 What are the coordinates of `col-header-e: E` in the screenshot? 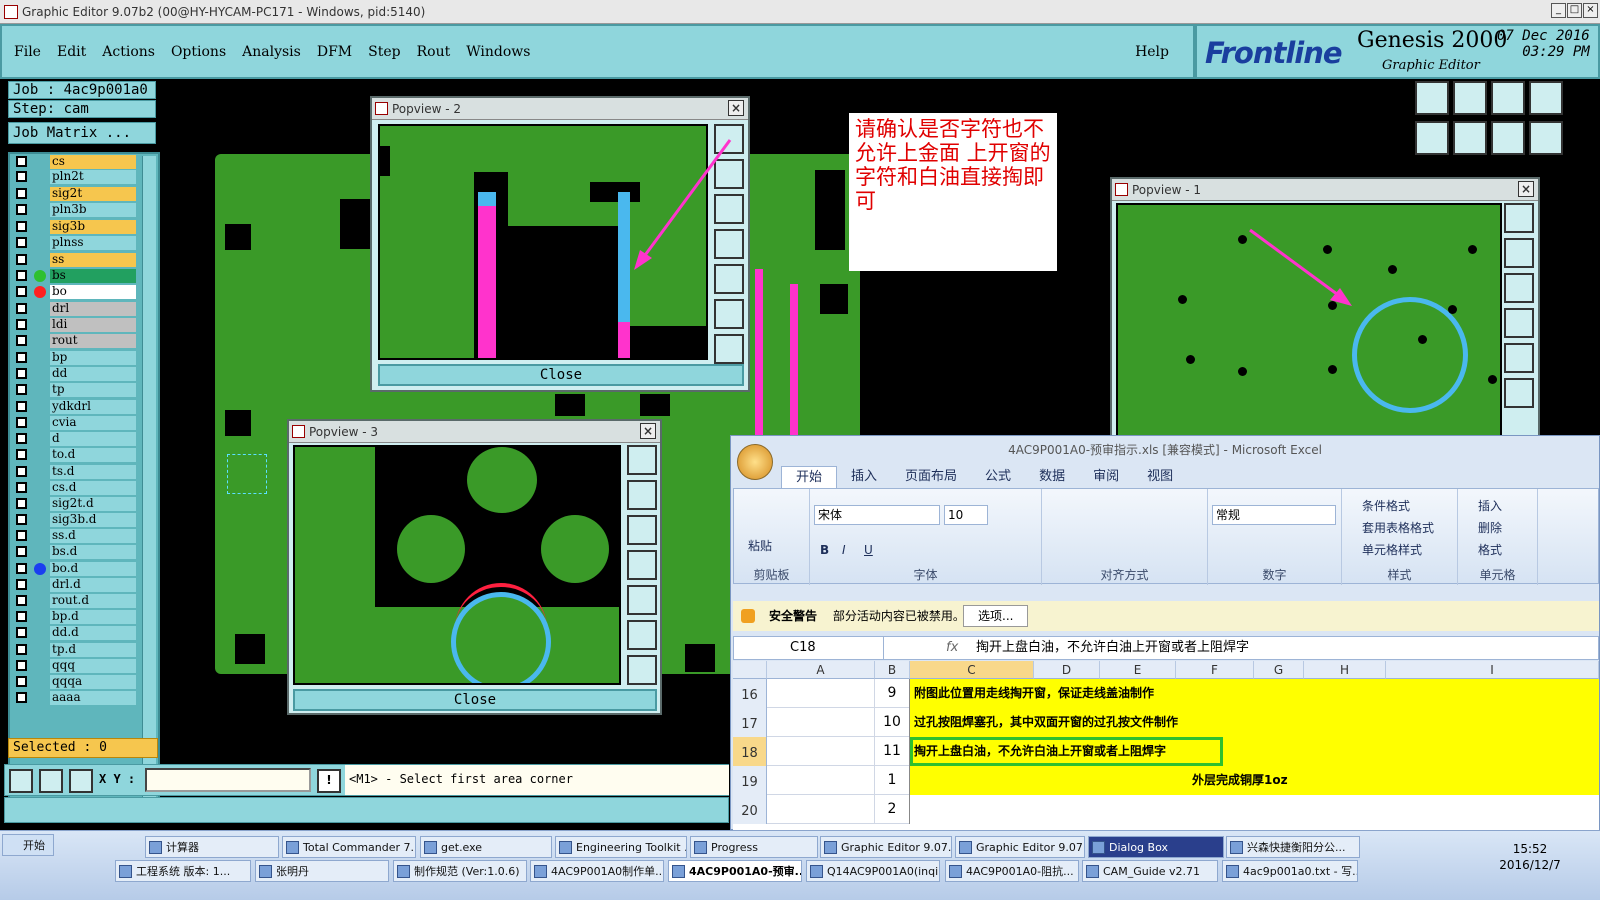 It's located at (1138, 670).